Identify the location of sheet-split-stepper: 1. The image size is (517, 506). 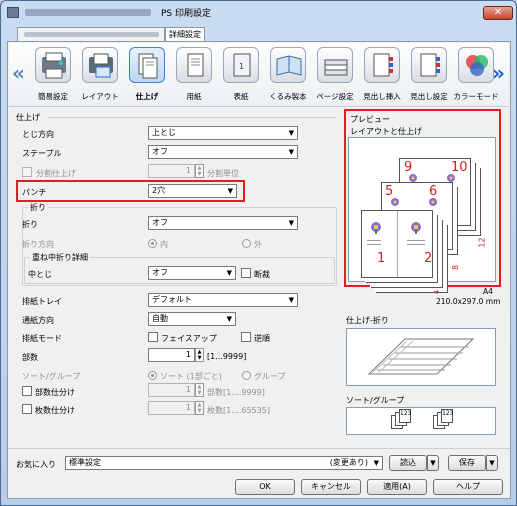
(171, 408).